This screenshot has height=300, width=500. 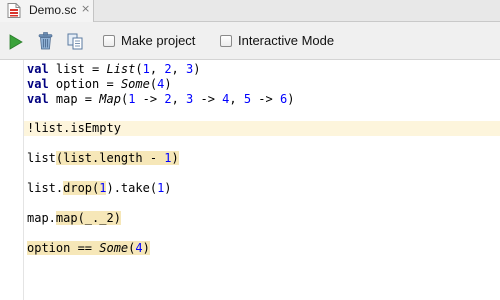 What do you see at coordinates (45, 188) in the screenshot?
I see `code-text: list.` at bounding box center [45, 188].